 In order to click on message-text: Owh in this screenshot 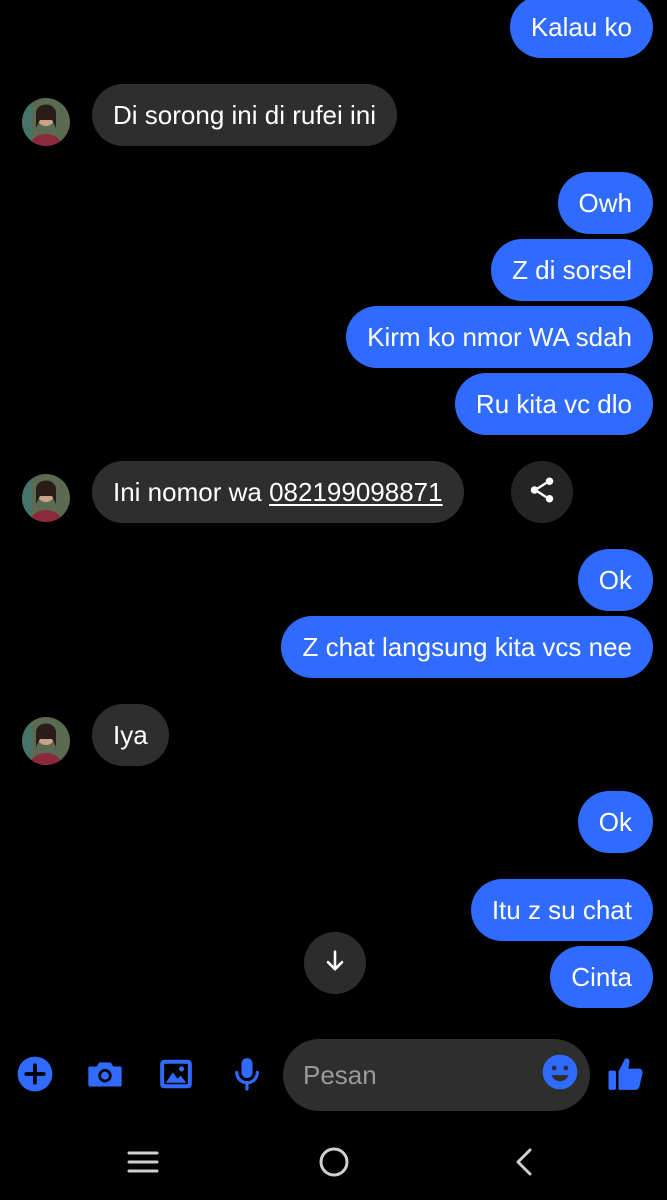, I will do `click(605, 203)`.